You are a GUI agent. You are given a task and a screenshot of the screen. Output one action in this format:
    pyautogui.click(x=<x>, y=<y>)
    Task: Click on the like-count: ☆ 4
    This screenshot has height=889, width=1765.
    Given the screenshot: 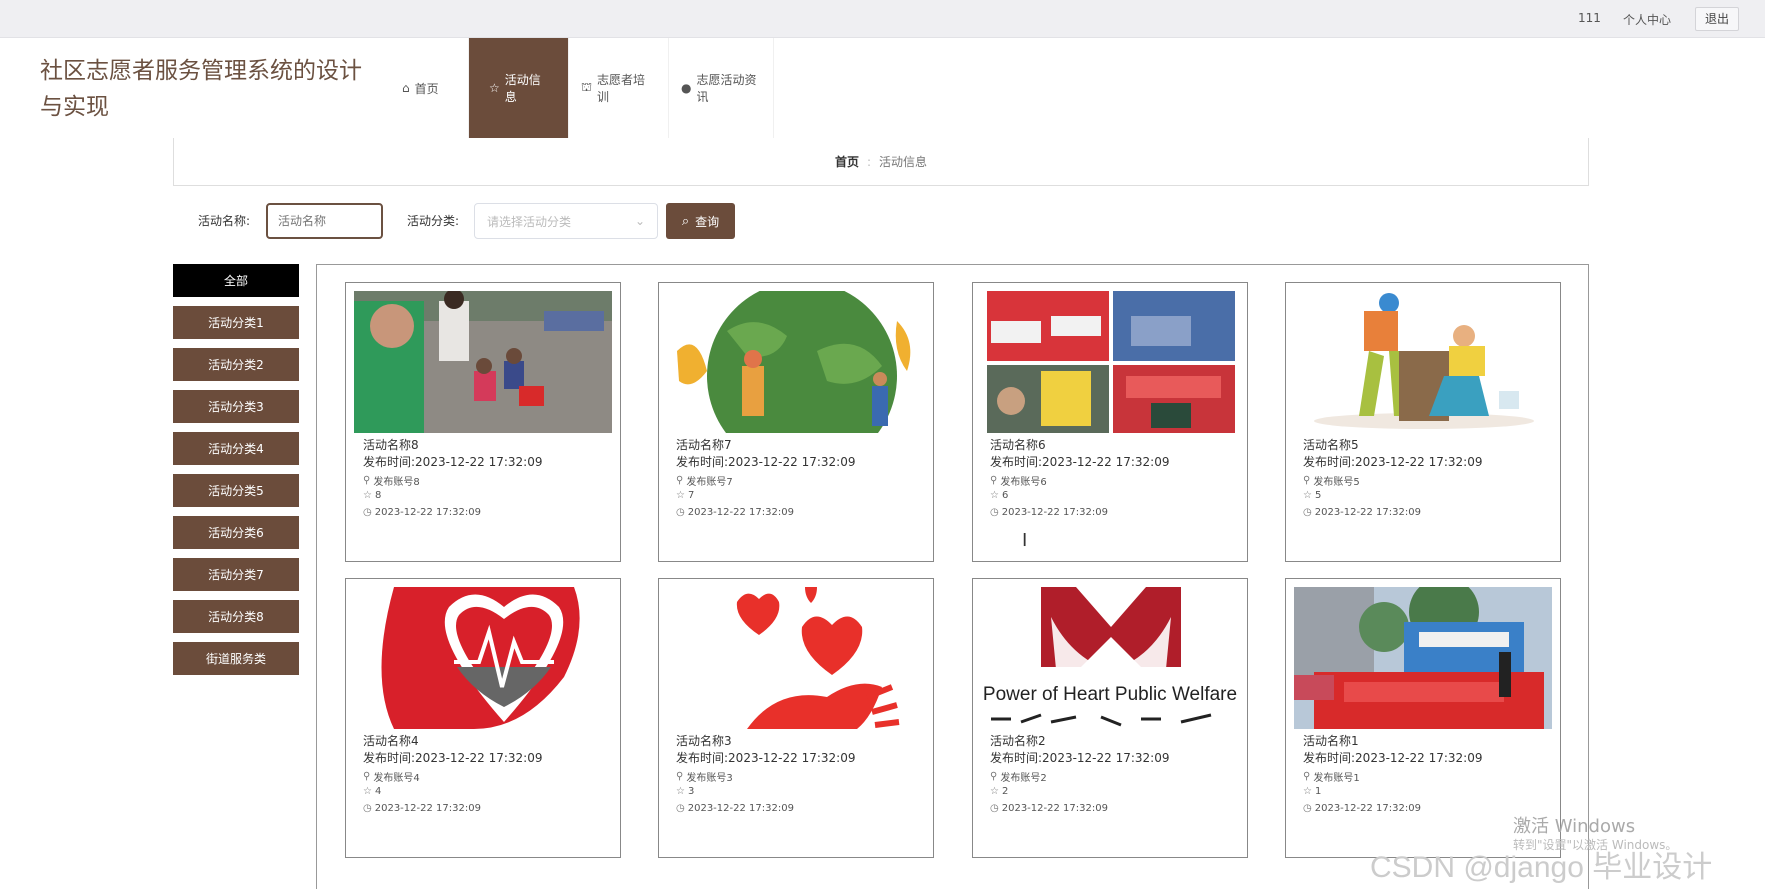 What is the action you would take?
    pyautogui.click(x=372, y=791)
    